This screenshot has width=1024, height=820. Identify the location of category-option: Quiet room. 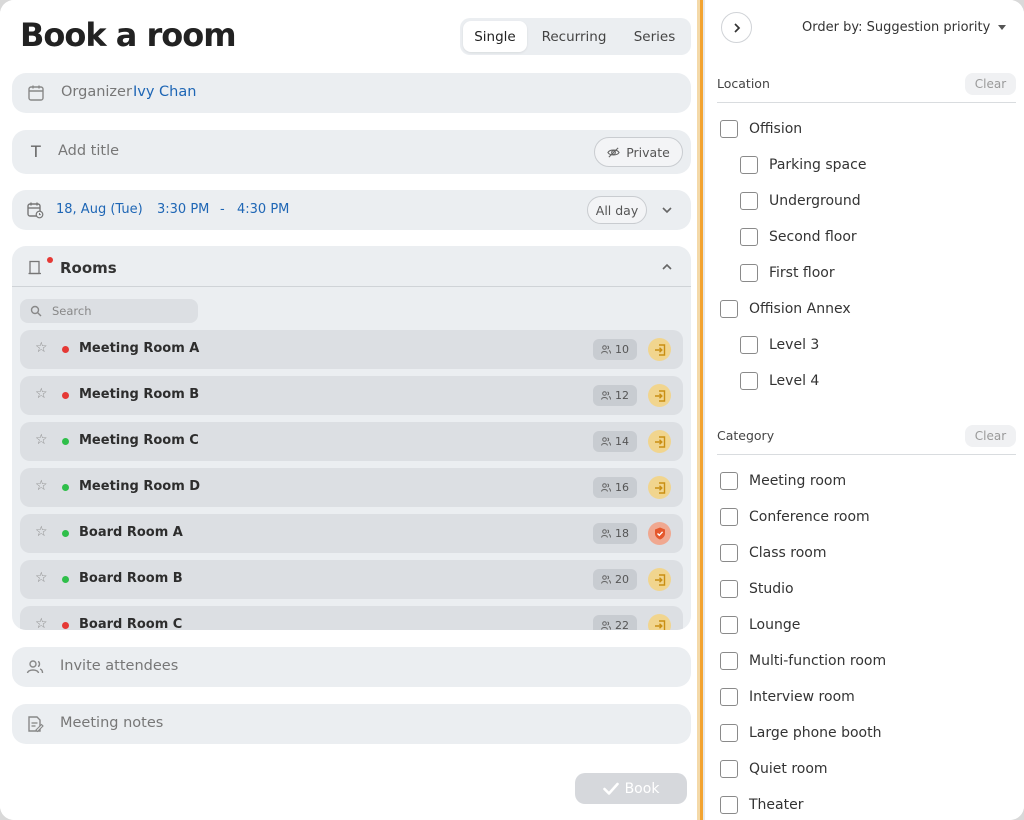
(774, 769).